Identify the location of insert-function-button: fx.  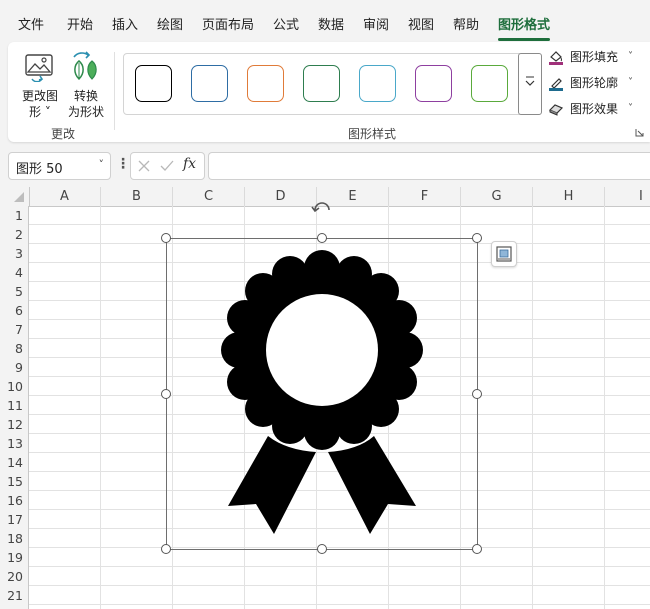
(189, 164).